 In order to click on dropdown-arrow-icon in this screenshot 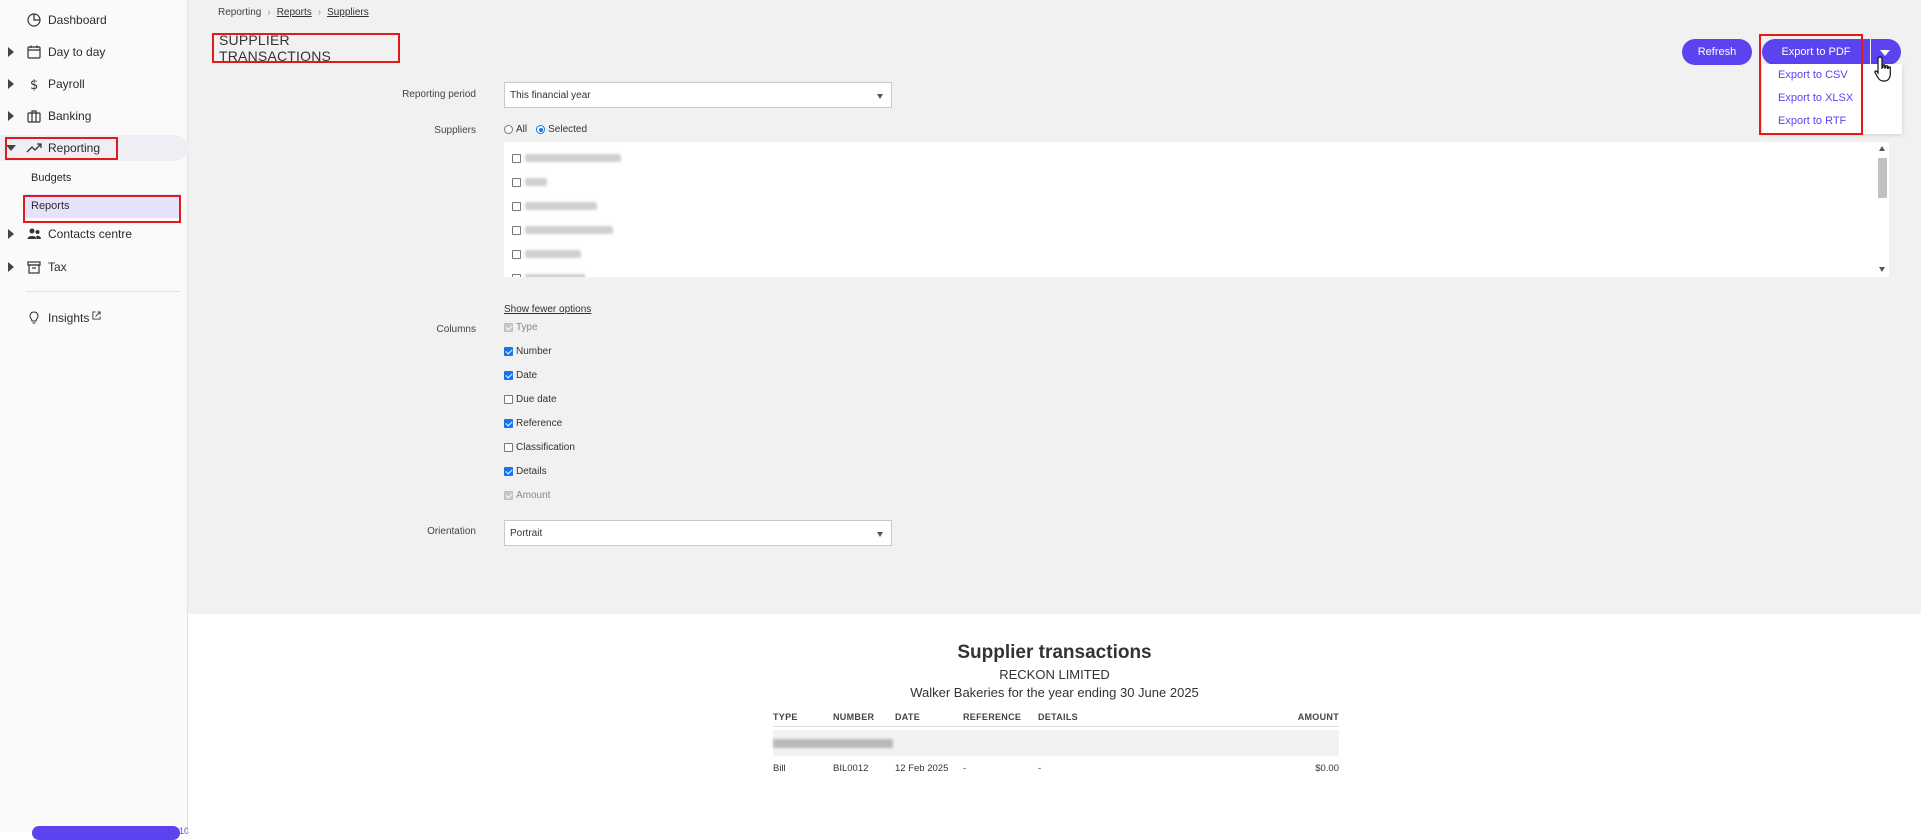, I will do `click(880, 534)`.